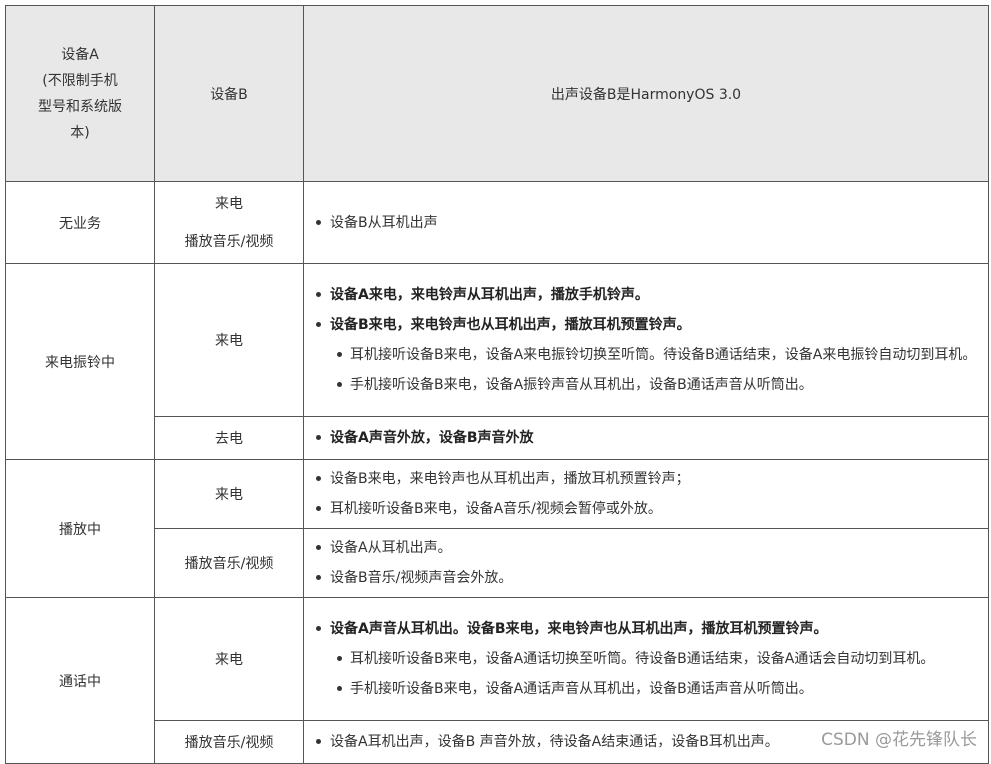 The image size is (991, 764). I want to click on device-b-outgoing: 去电, so click(229, 438).